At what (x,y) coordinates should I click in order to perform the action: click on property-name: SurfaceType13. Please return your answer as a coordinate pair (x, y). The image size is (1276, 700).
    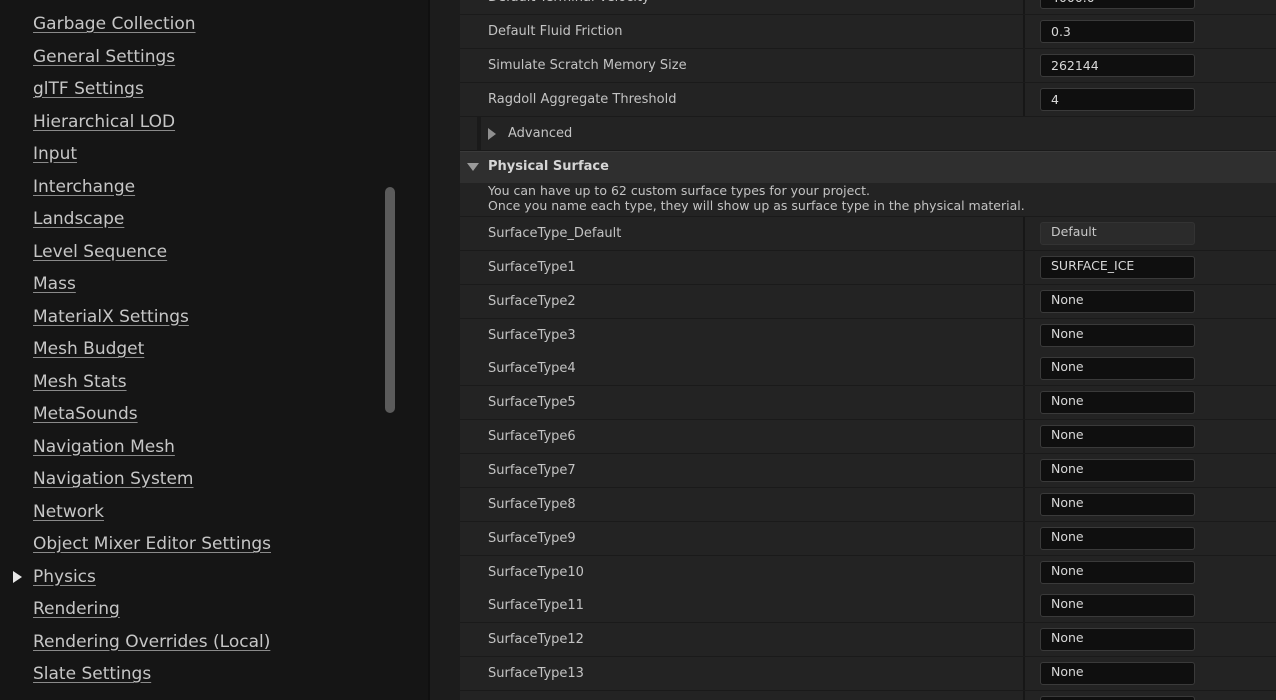
    Looking at the image, I should click on (536, 674).